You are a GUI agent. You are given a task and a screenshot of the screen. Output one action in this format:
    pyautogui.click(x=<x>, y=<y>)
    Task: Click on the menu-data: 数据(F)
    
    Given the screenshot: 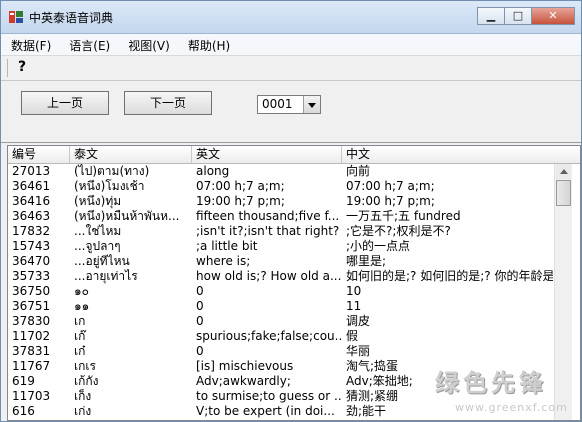 What is the action you would take?
    pyautogui.click(x=30, y=44)
    